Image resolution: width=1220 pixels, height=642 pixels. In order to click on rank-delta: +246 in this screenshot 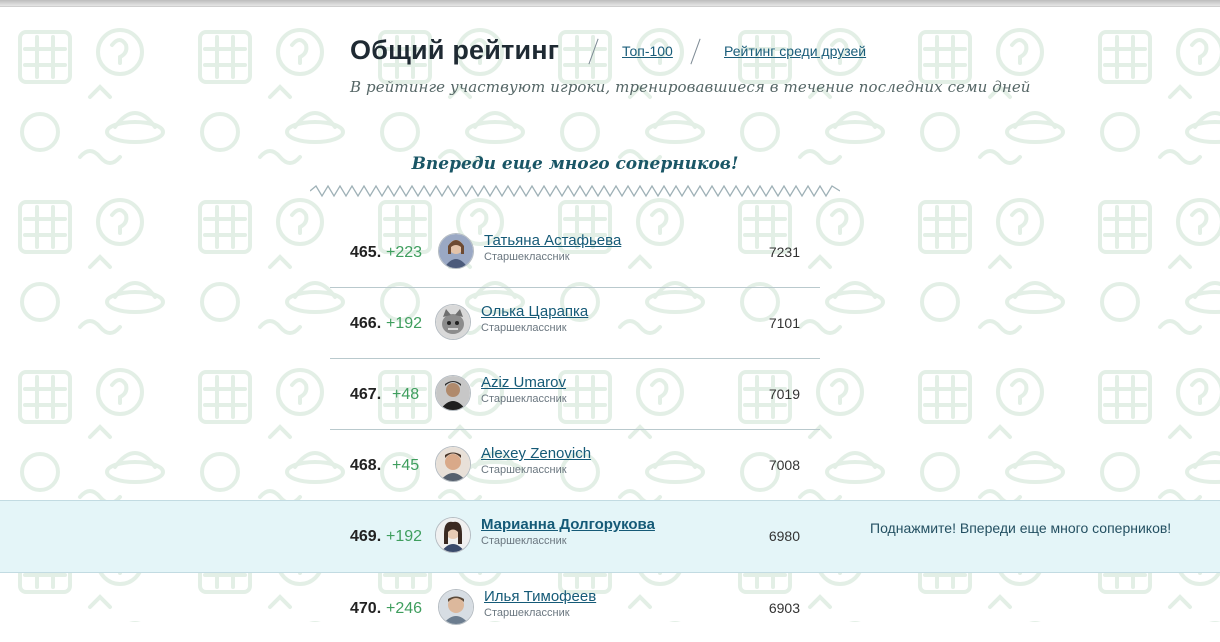, I will do `click(404, 608)`.